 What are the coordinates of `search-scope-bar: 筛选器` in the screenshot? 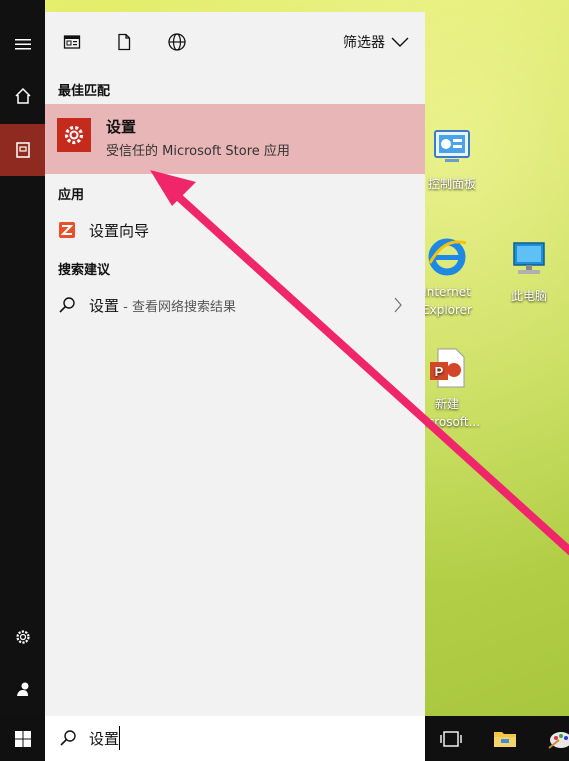 It's located at (235, 41).